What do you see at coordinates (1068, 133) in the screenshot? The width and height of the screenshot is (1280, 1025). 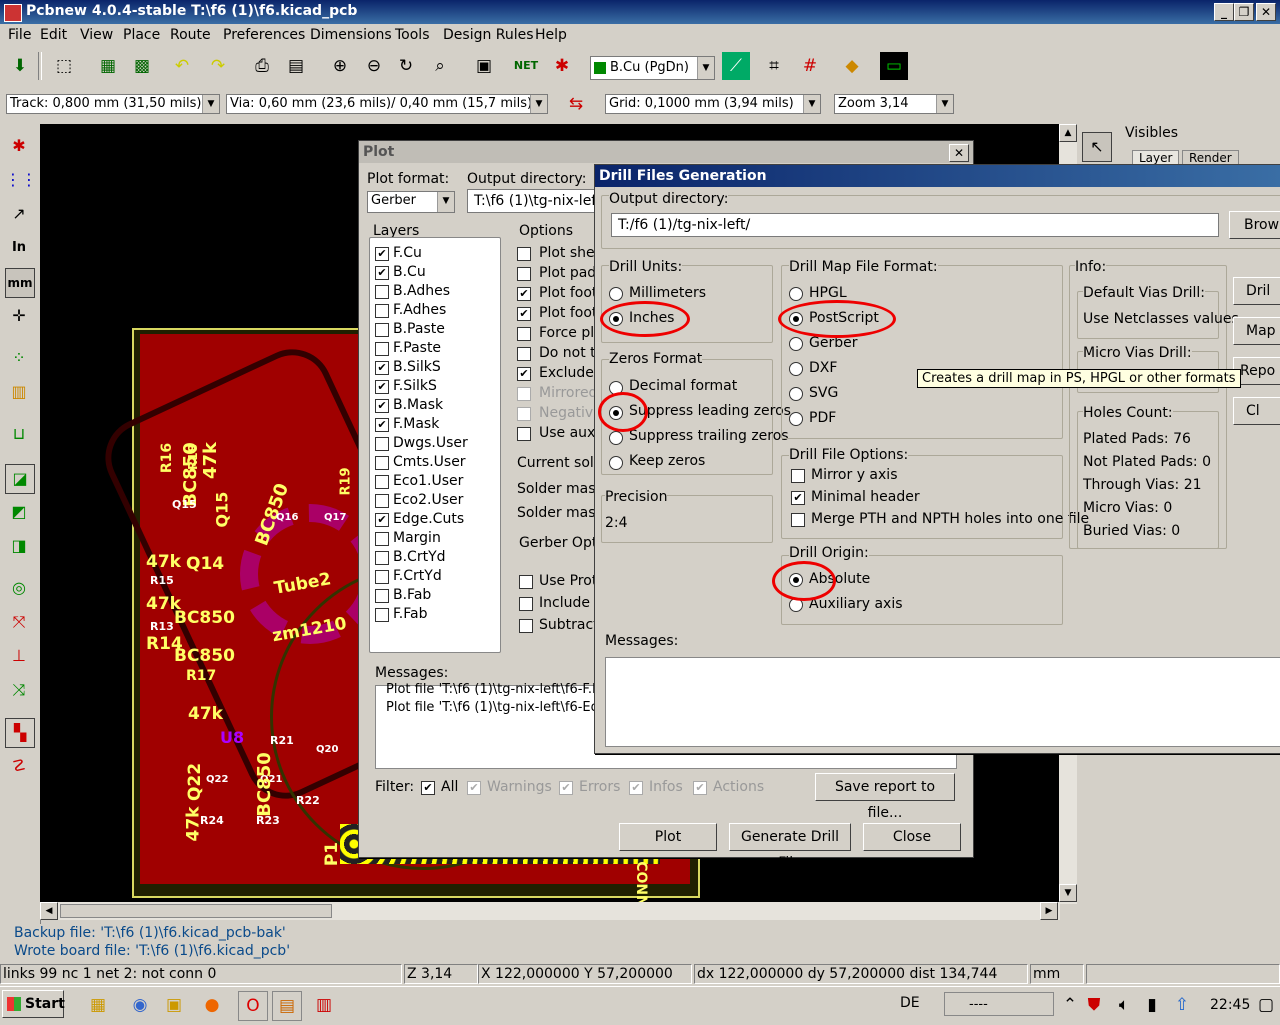 I see `scroll-up-icon: ▲` at bounding box center [1068, 133].